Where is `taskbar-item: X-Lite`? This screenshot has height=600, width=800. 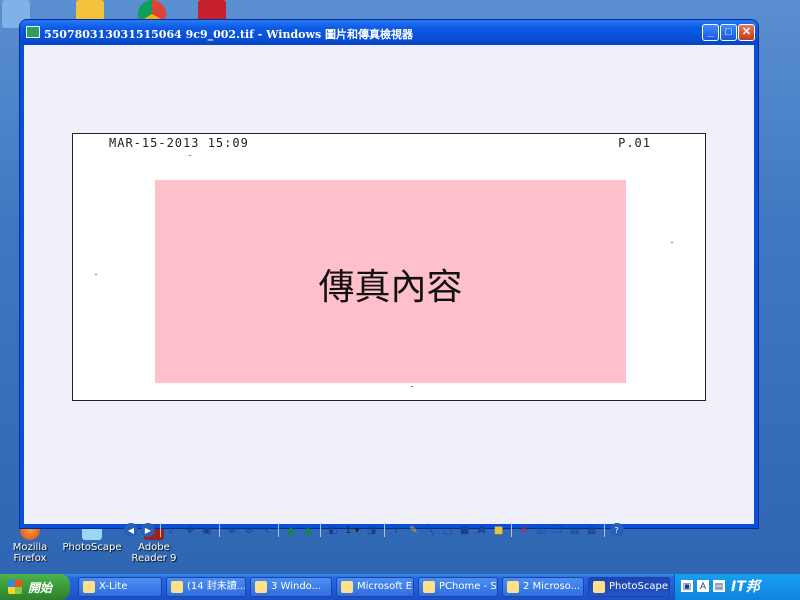 taskbar-item: X-Lite is located at coordinates (120, 587).